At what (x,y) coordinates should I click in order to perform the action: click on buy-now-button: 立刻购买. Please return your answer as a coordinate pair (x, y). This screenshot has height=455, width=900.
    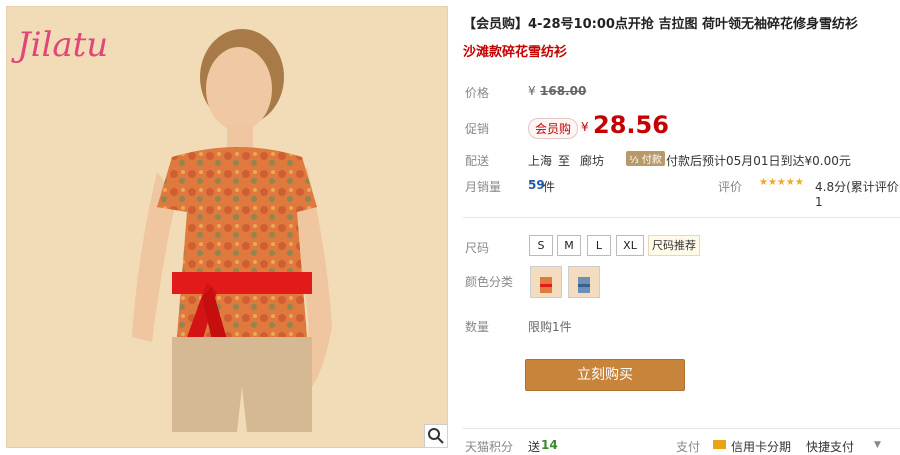
    Looking at the image, I should click on (605, 375).